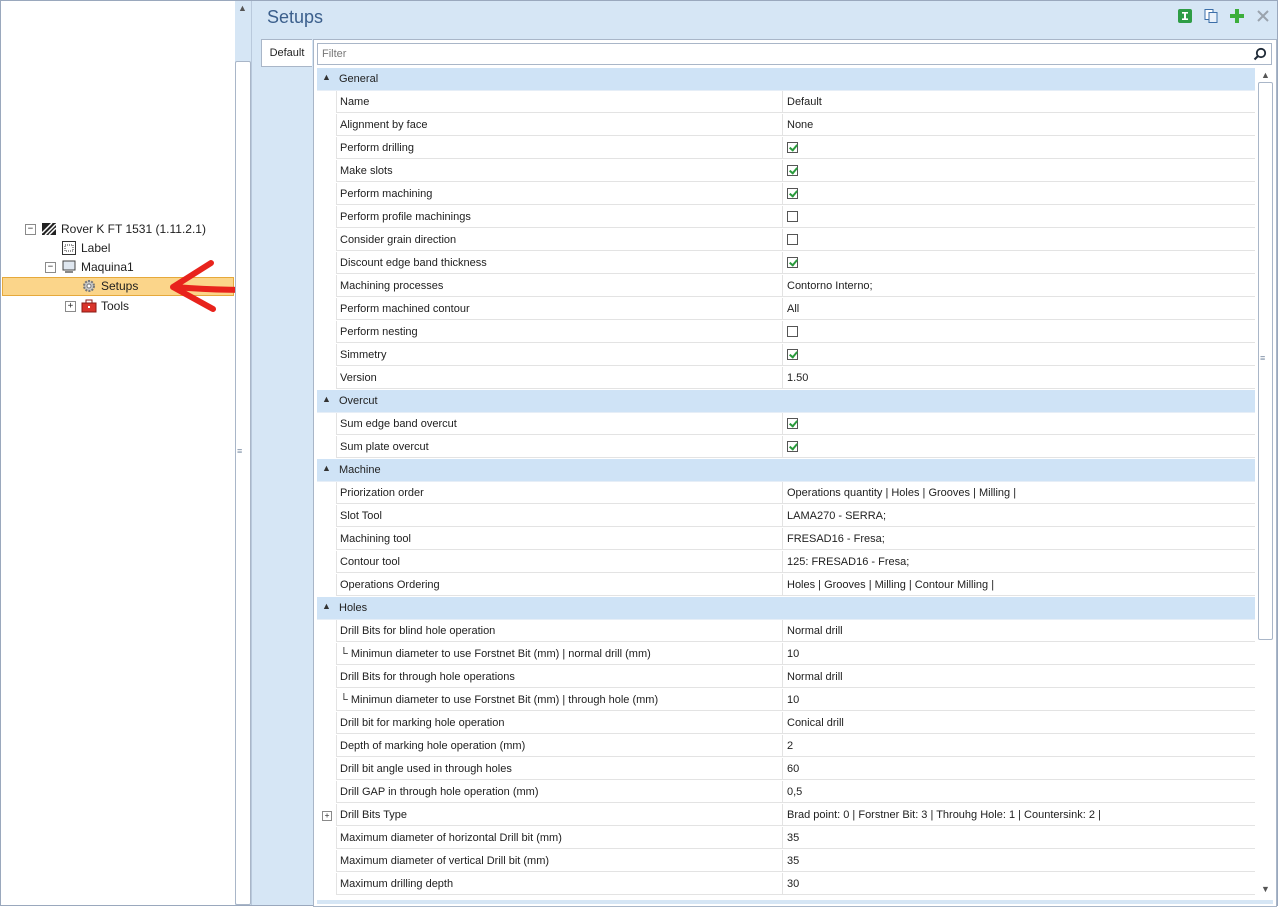 Image resolution: width=1278 pixels, height=907 pixels. I want to click on property-row: Drill bit angle used in through holes 60, so click(786, 769).